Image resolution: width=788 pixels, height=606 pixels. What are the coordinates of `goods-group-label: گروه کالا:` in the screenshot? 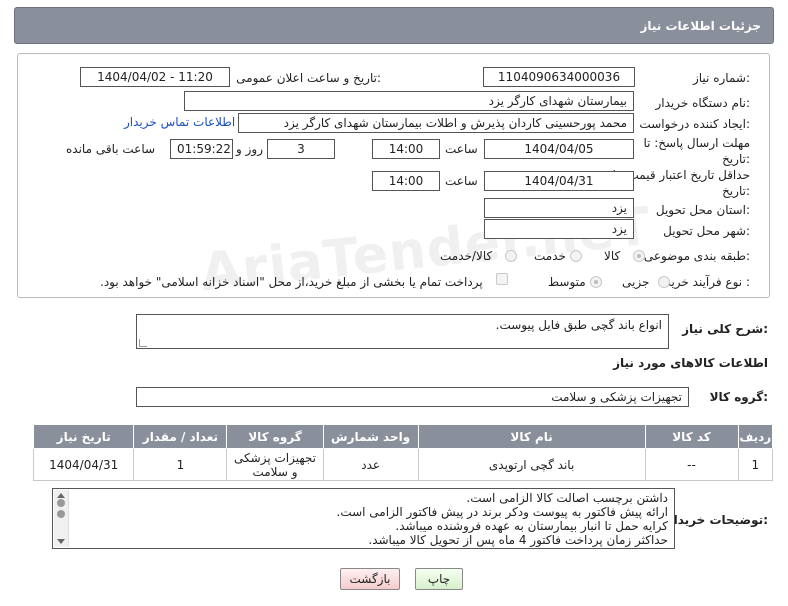 It's located at (738, 397).